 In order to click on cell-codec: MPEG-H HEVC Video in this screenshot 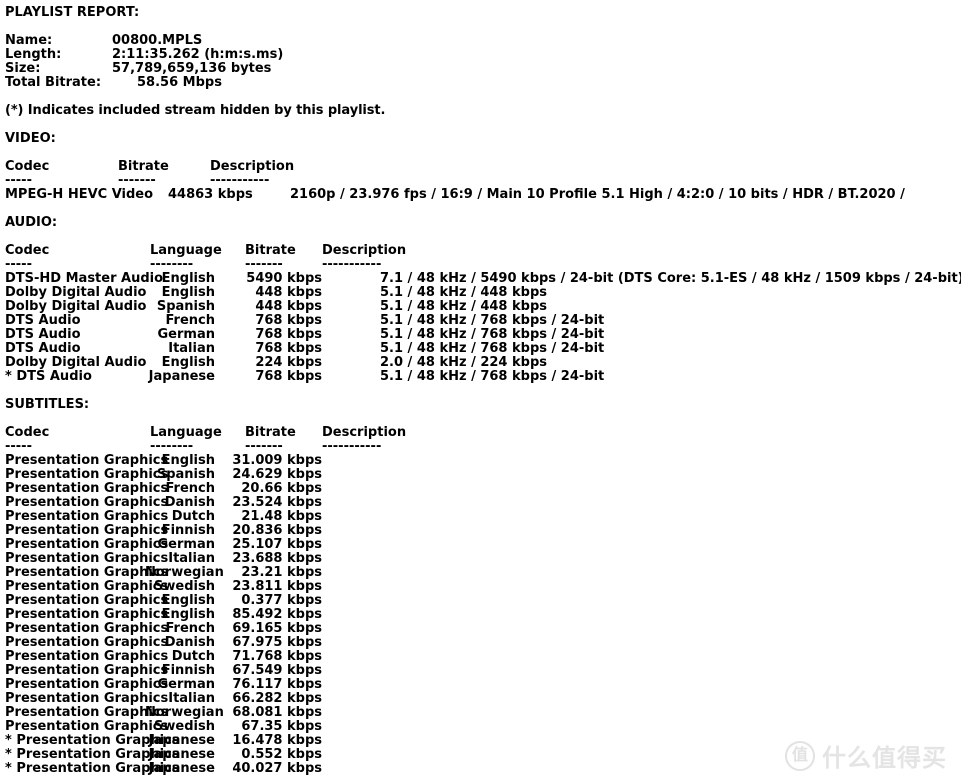, I will do `click(79, 194)`.